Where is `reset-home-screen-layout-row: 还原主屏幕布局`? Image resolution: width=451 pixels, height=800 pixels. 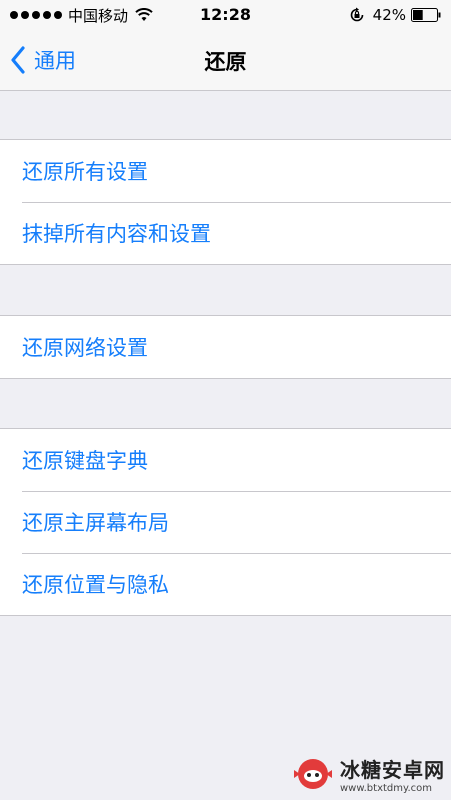 reset-home-screen-layout-row: 还原主屏幕布局 is located at coordinates (225, 522).